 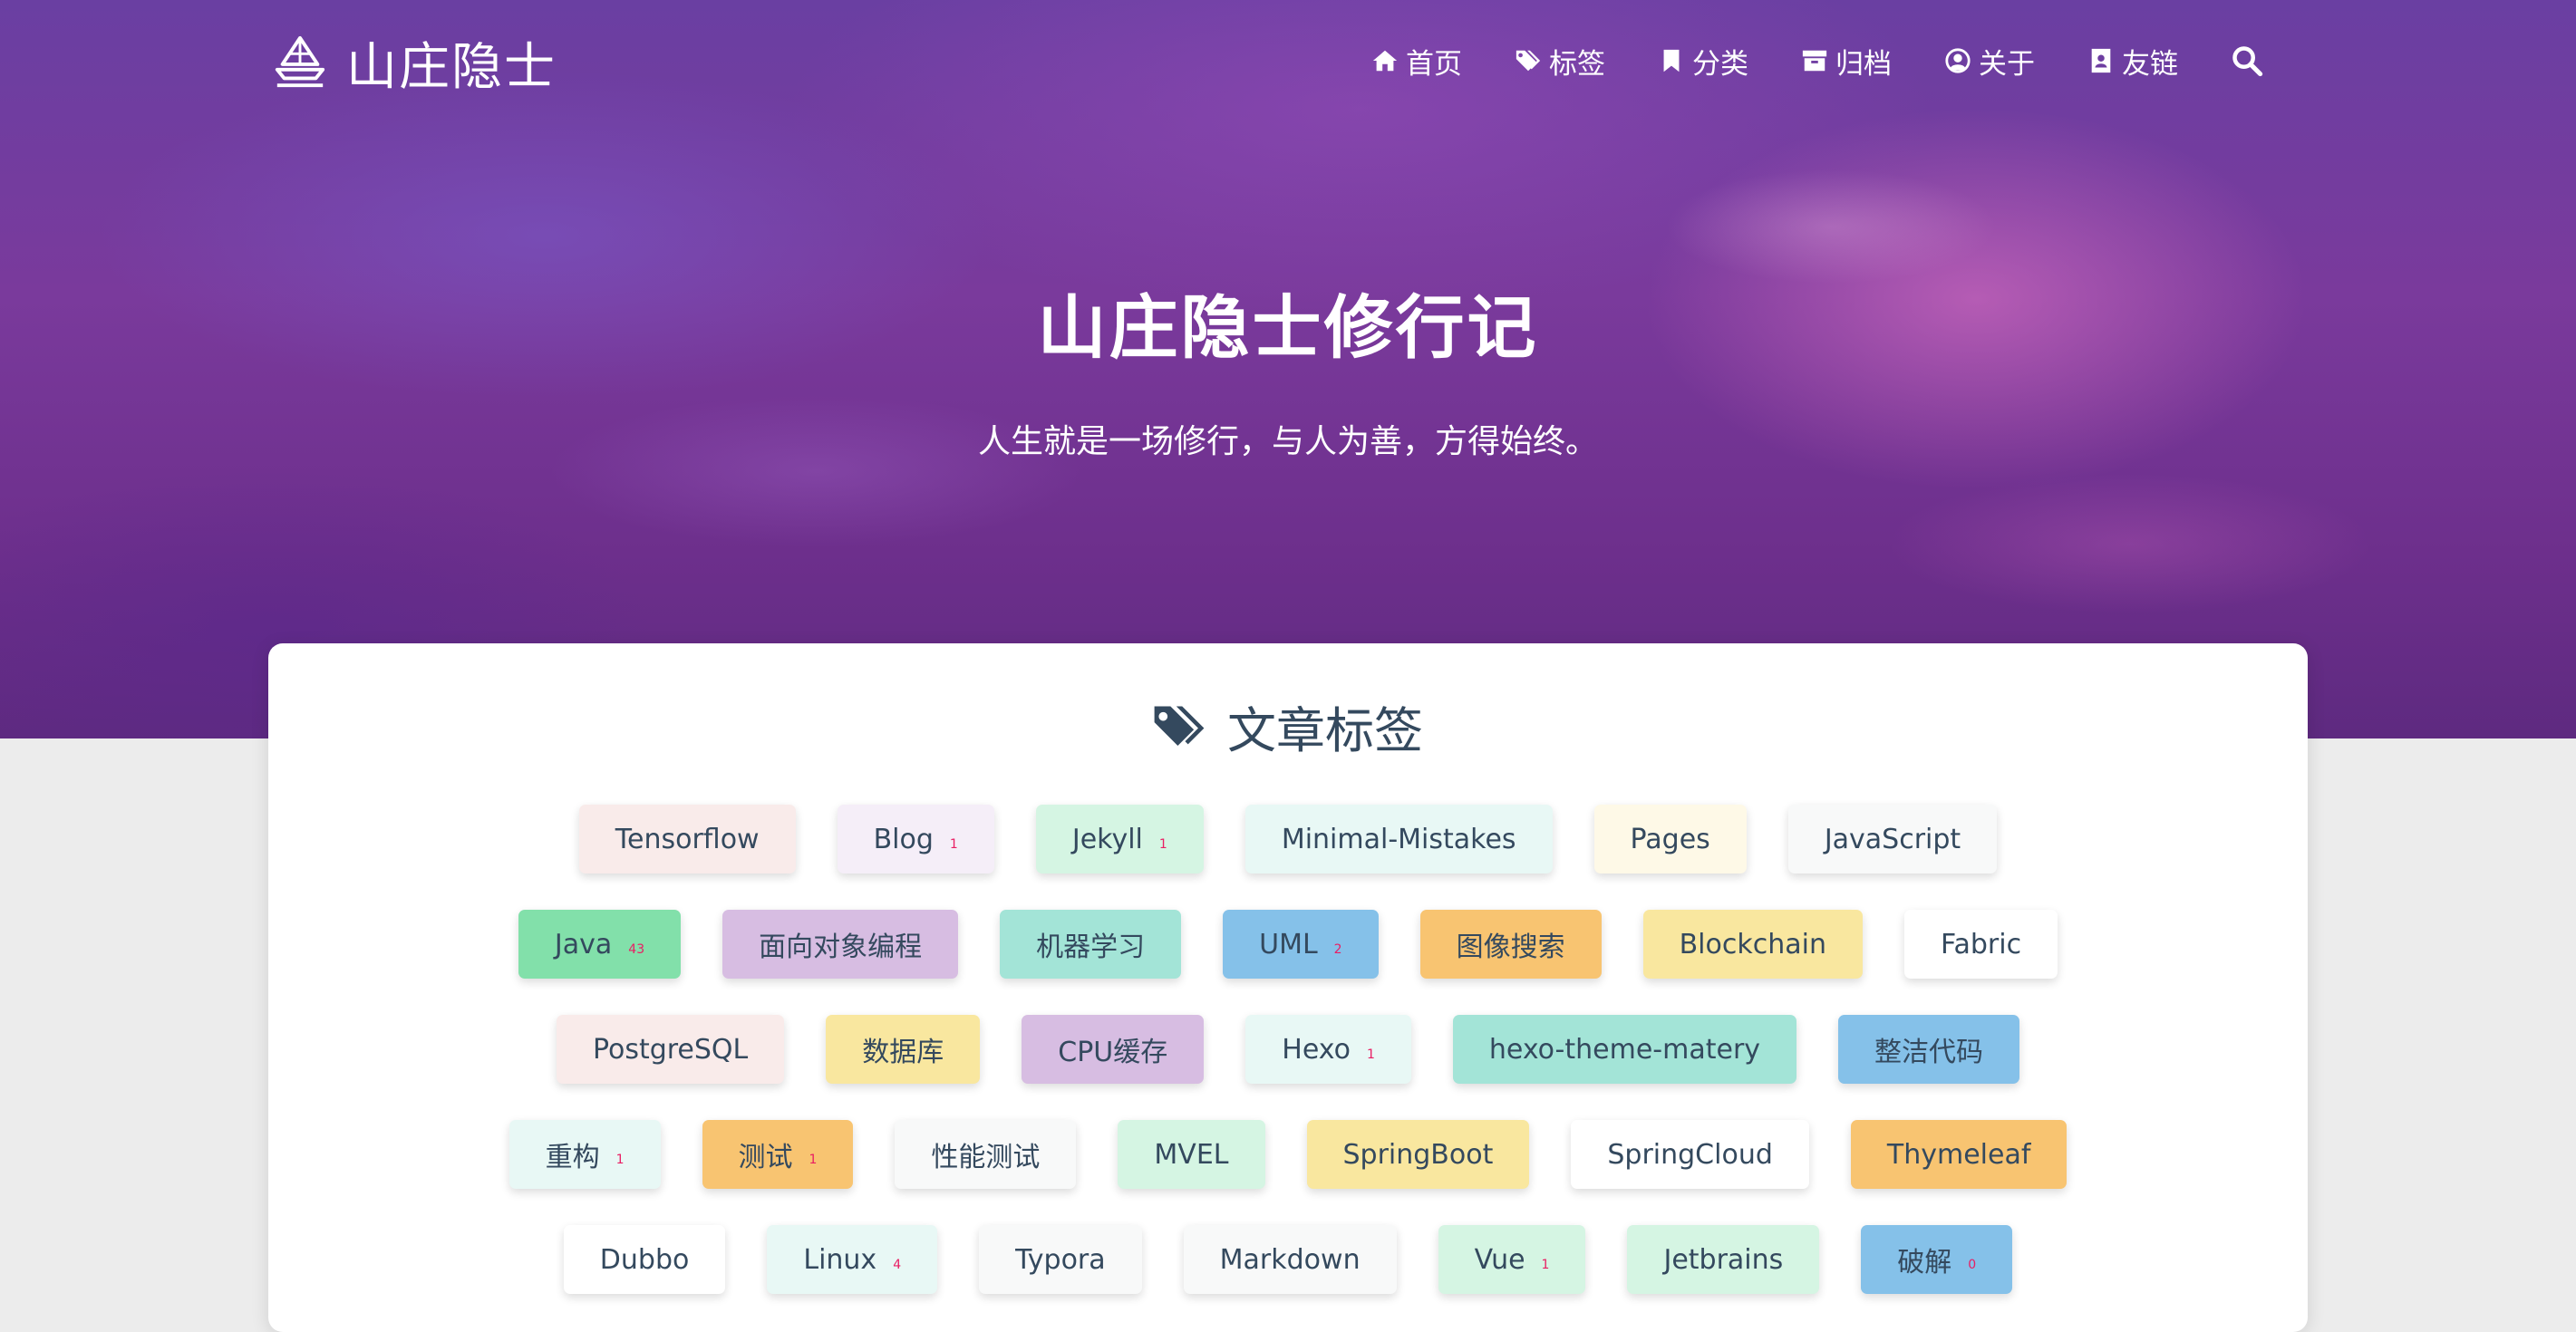 I want to click on tag-name: Blockchain, so click(x=1752, y=944).